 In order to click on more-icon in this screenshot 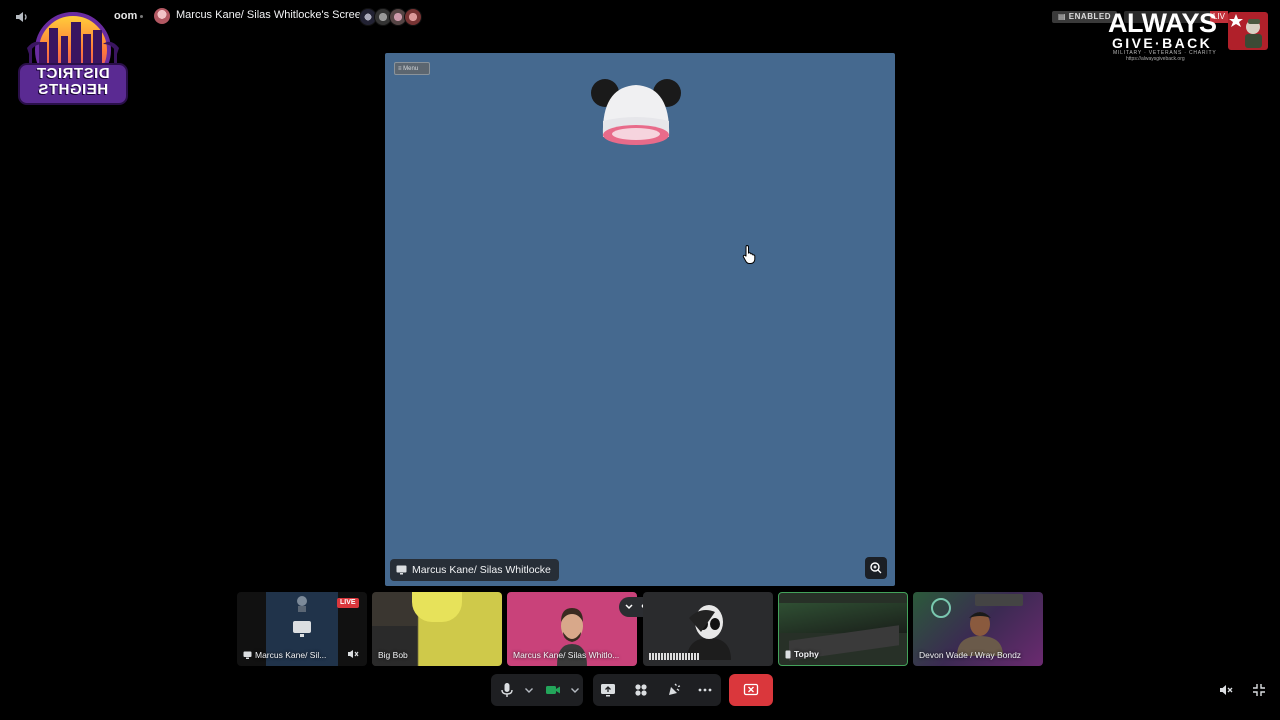, I will do `click(705, 690)`.